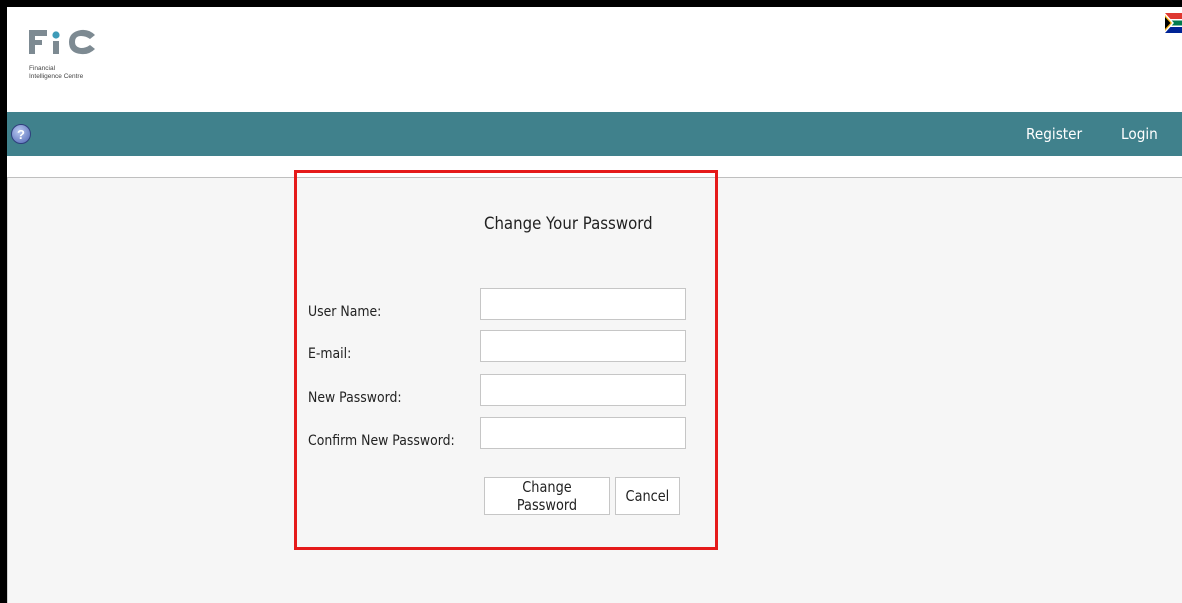  Describe the element at coordinates (583, 304) in the screenshot. I see `username-input` at that location.